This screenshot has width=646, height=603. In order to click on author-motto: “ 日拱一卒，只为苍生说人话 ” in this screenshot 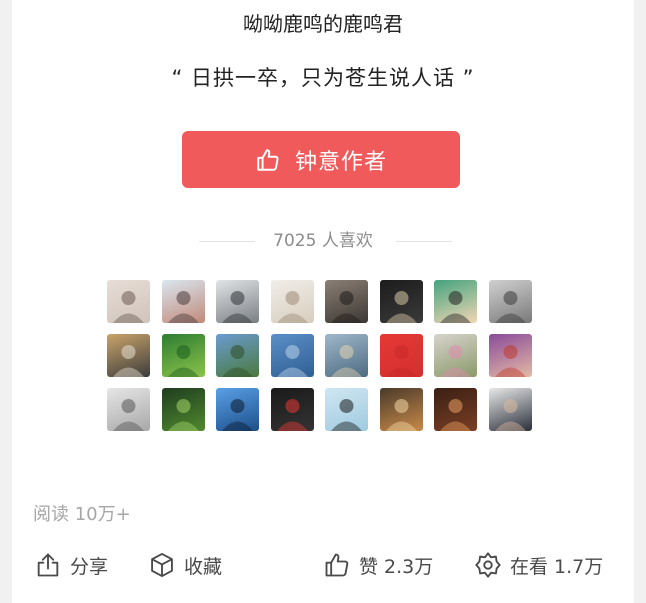, I will do `click(323, 78)`.